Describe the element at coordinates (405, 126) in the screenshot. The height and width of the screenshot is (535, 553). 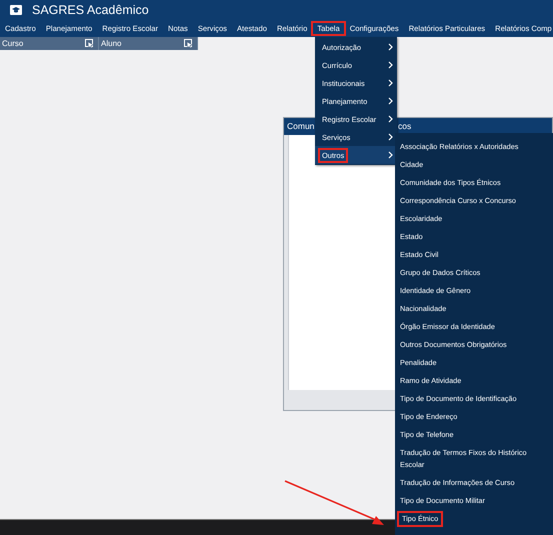
I see `window-title: cos` at that location.